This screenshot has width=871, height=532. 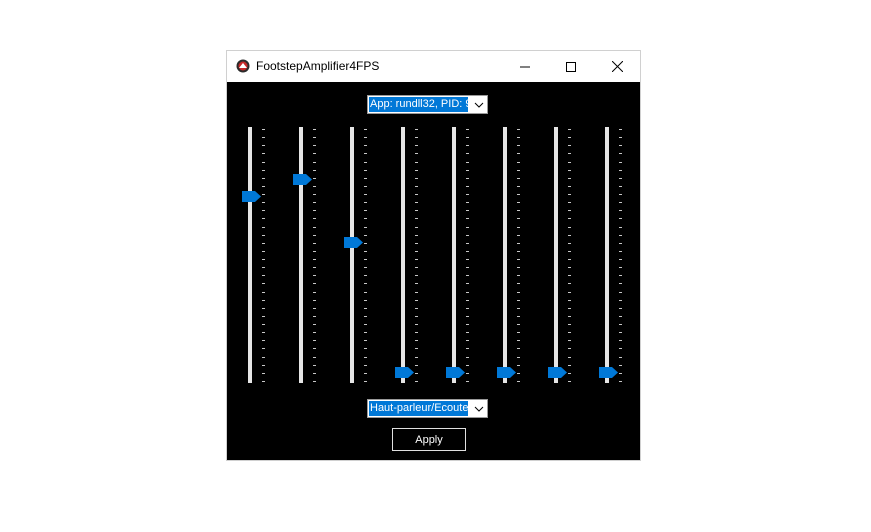 What do you see at coordinates (429, 439) in the screenshot?
I see `apply-button: Apply` at bounding box center [429, 439].